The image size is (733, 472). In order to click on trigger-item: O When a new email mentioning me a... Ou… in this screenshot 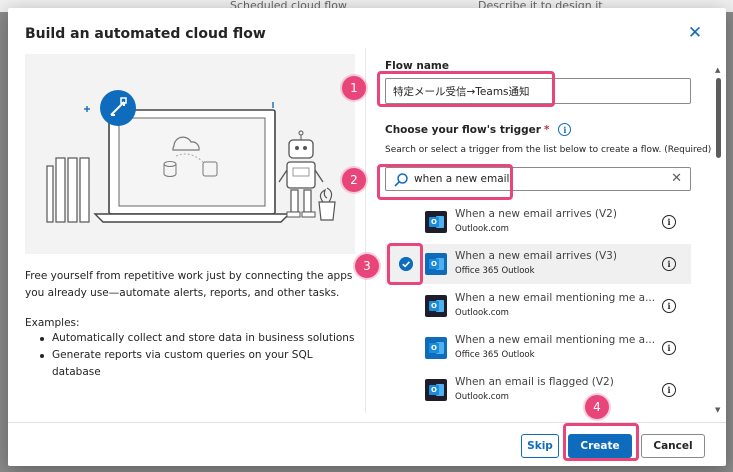, I will do `click(538, 306)`.